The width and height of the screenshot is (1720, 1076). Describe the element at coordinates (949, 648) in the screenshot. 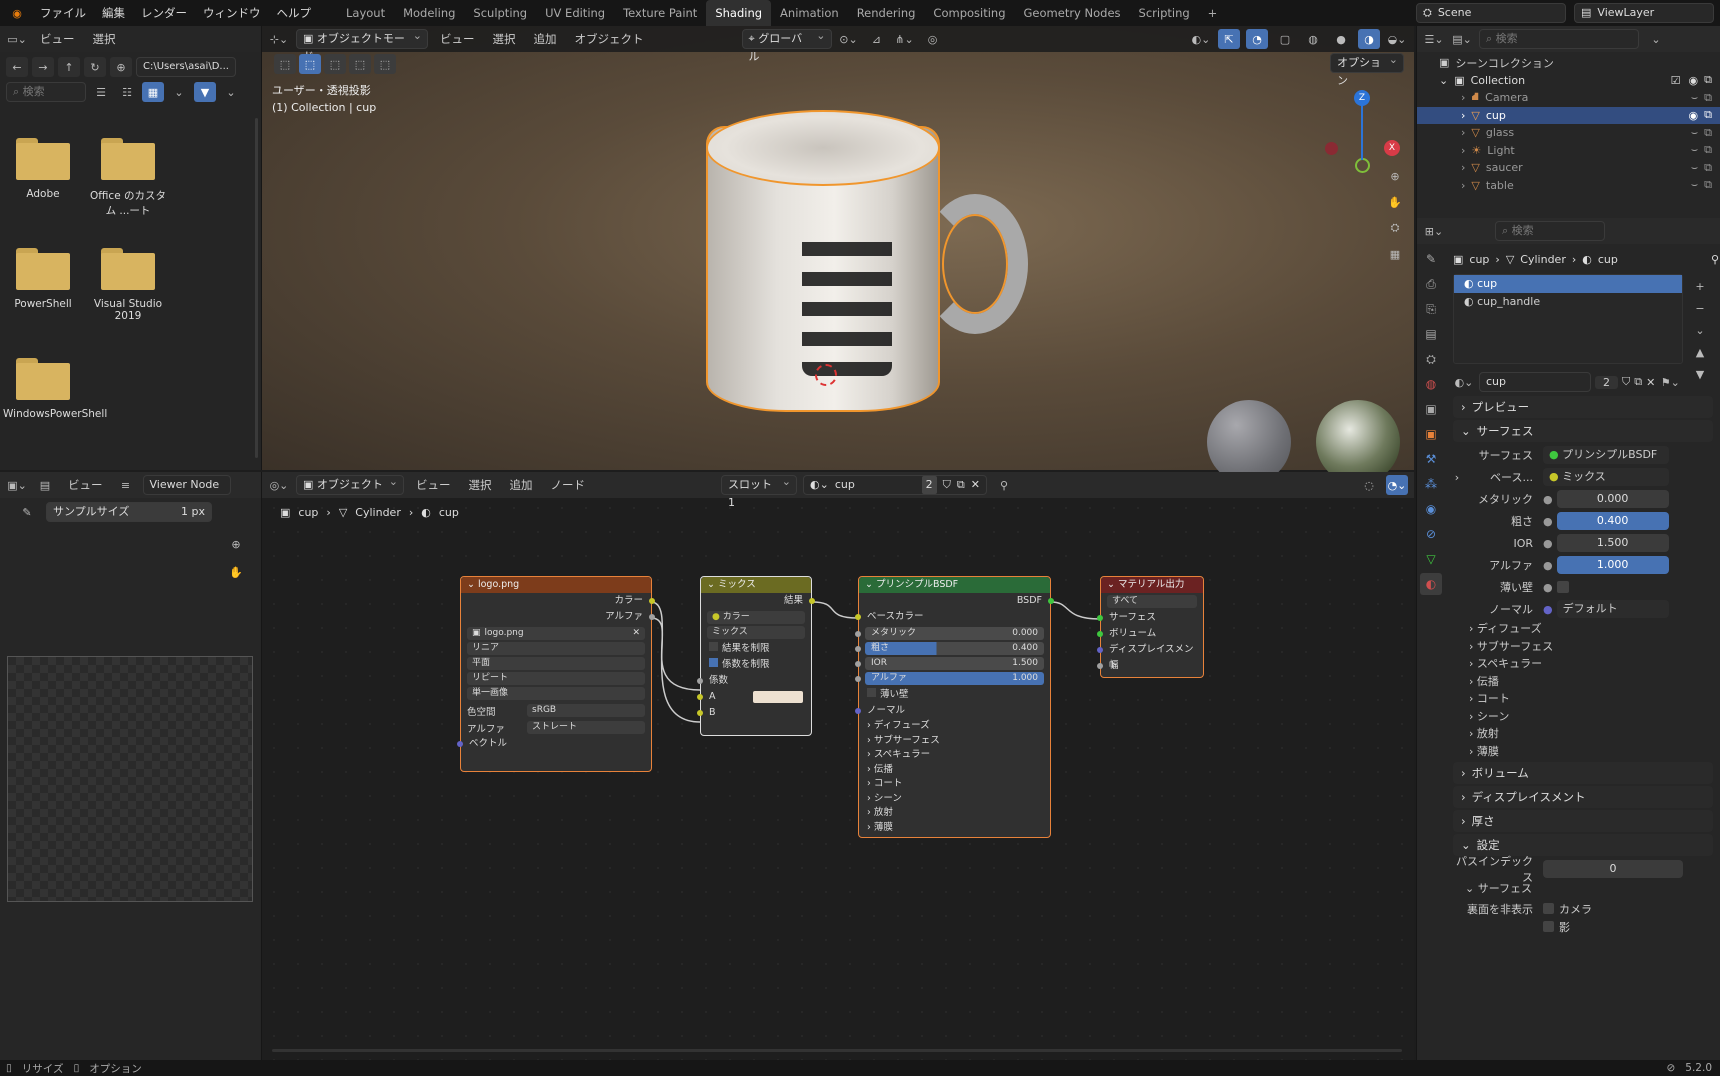

I see `roughness-slider: 粗さ 0.400` at that location.